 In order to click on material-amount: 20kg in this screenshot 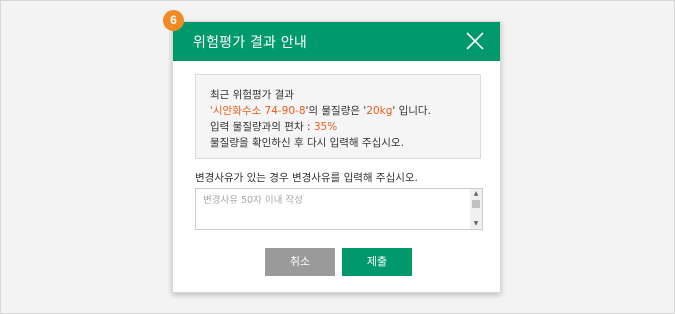, I will do `click(379, 111)`.